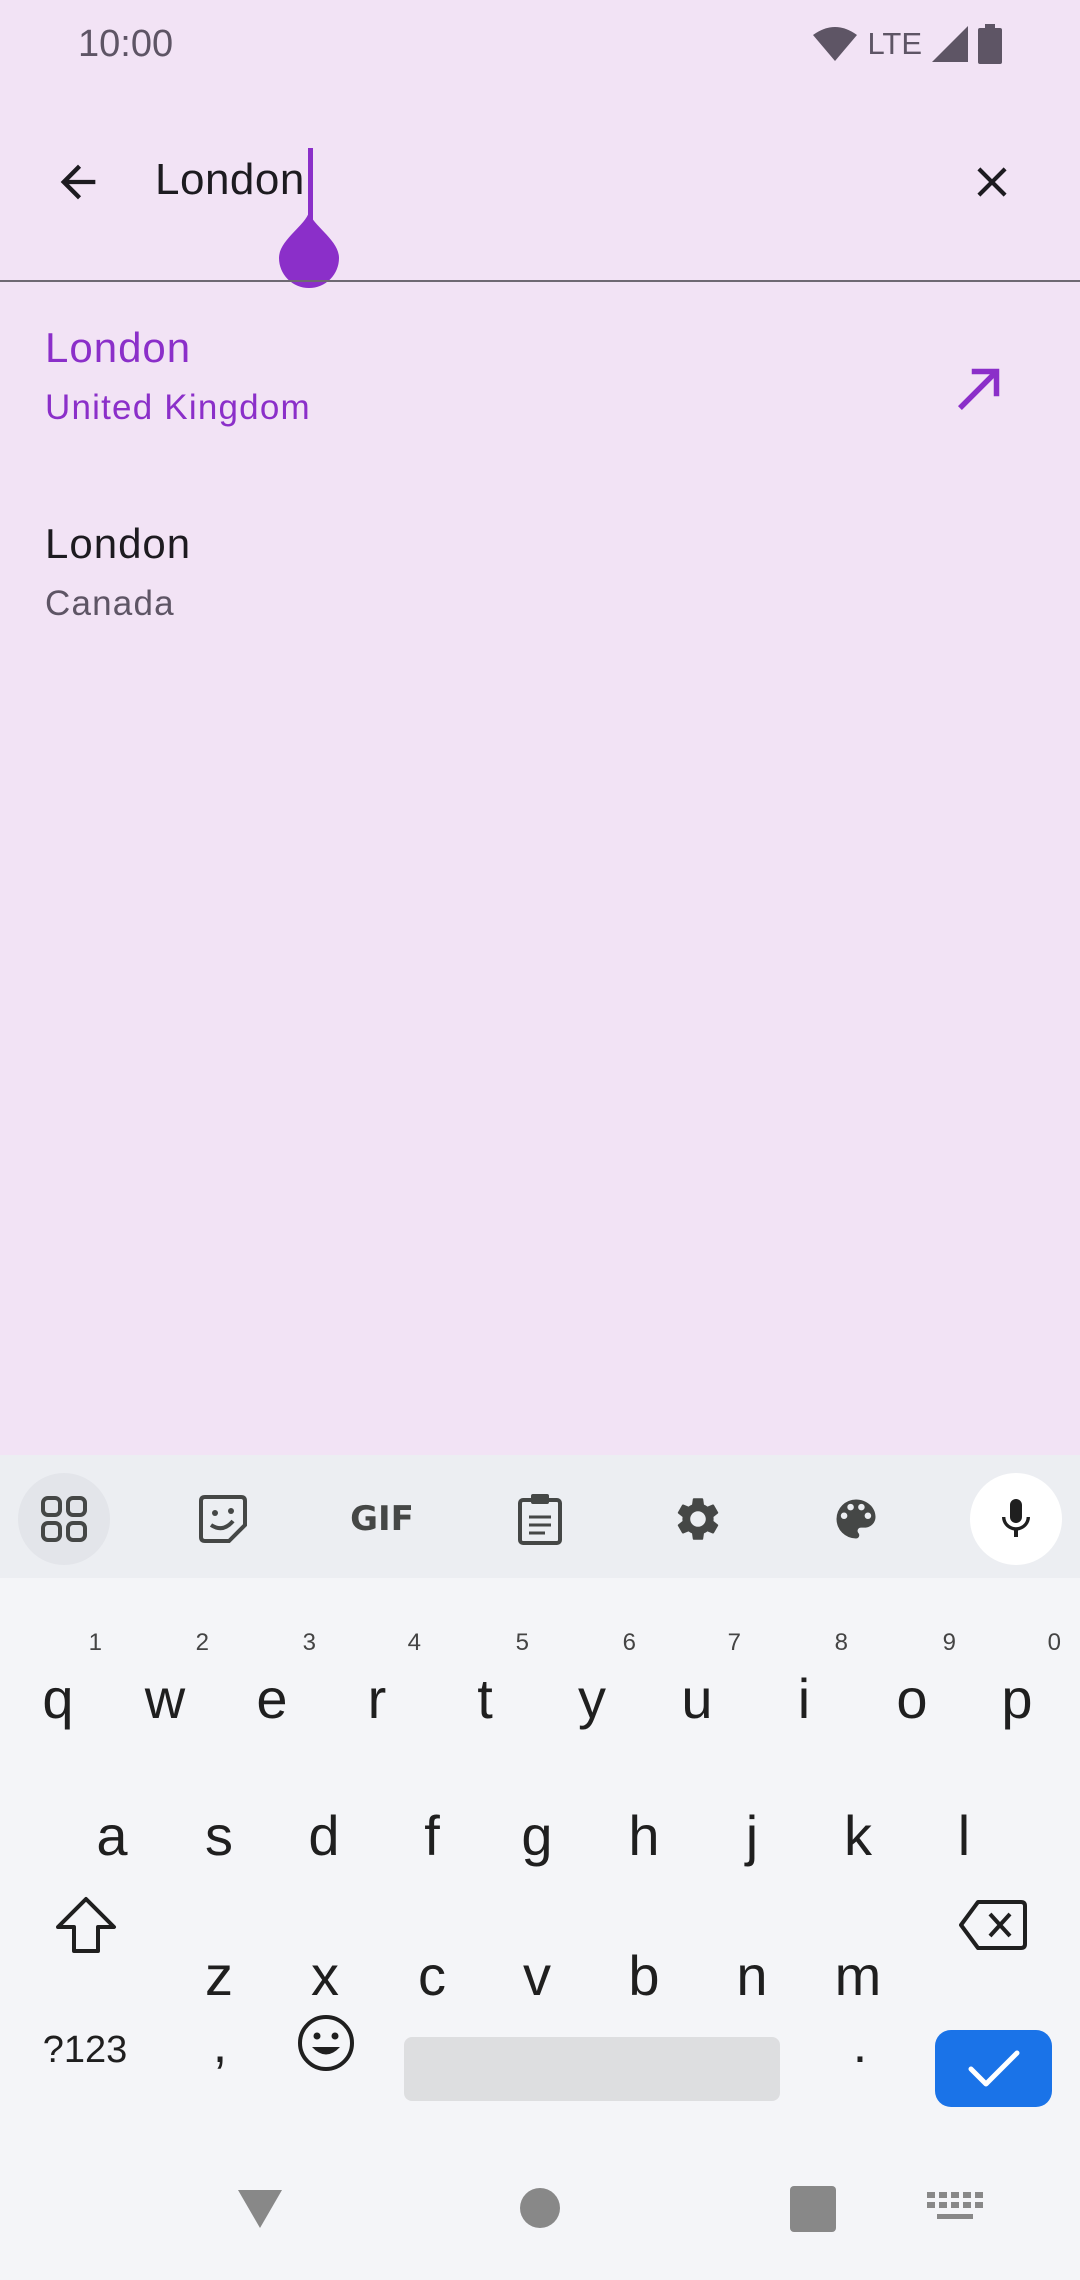  Describe the element at coordinates (980, 388) in the screenshot. I see `arrow-up-right-icon` at that location.